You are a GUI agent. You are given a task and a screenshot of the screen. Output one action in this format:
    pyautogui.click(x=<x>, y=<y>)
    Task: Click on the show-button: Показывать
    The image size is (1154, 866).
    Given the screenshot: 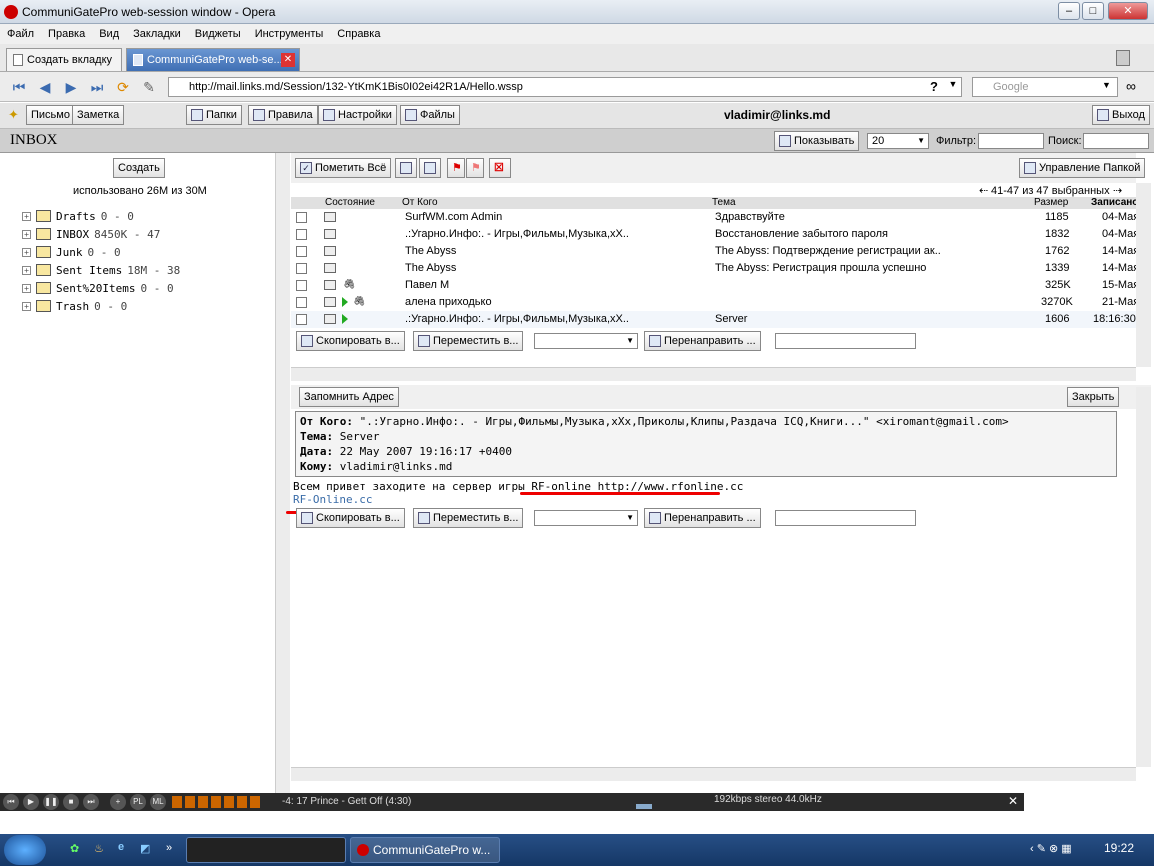 What is the action you would take?
    pyautogui.click(x=817, y=141)
    